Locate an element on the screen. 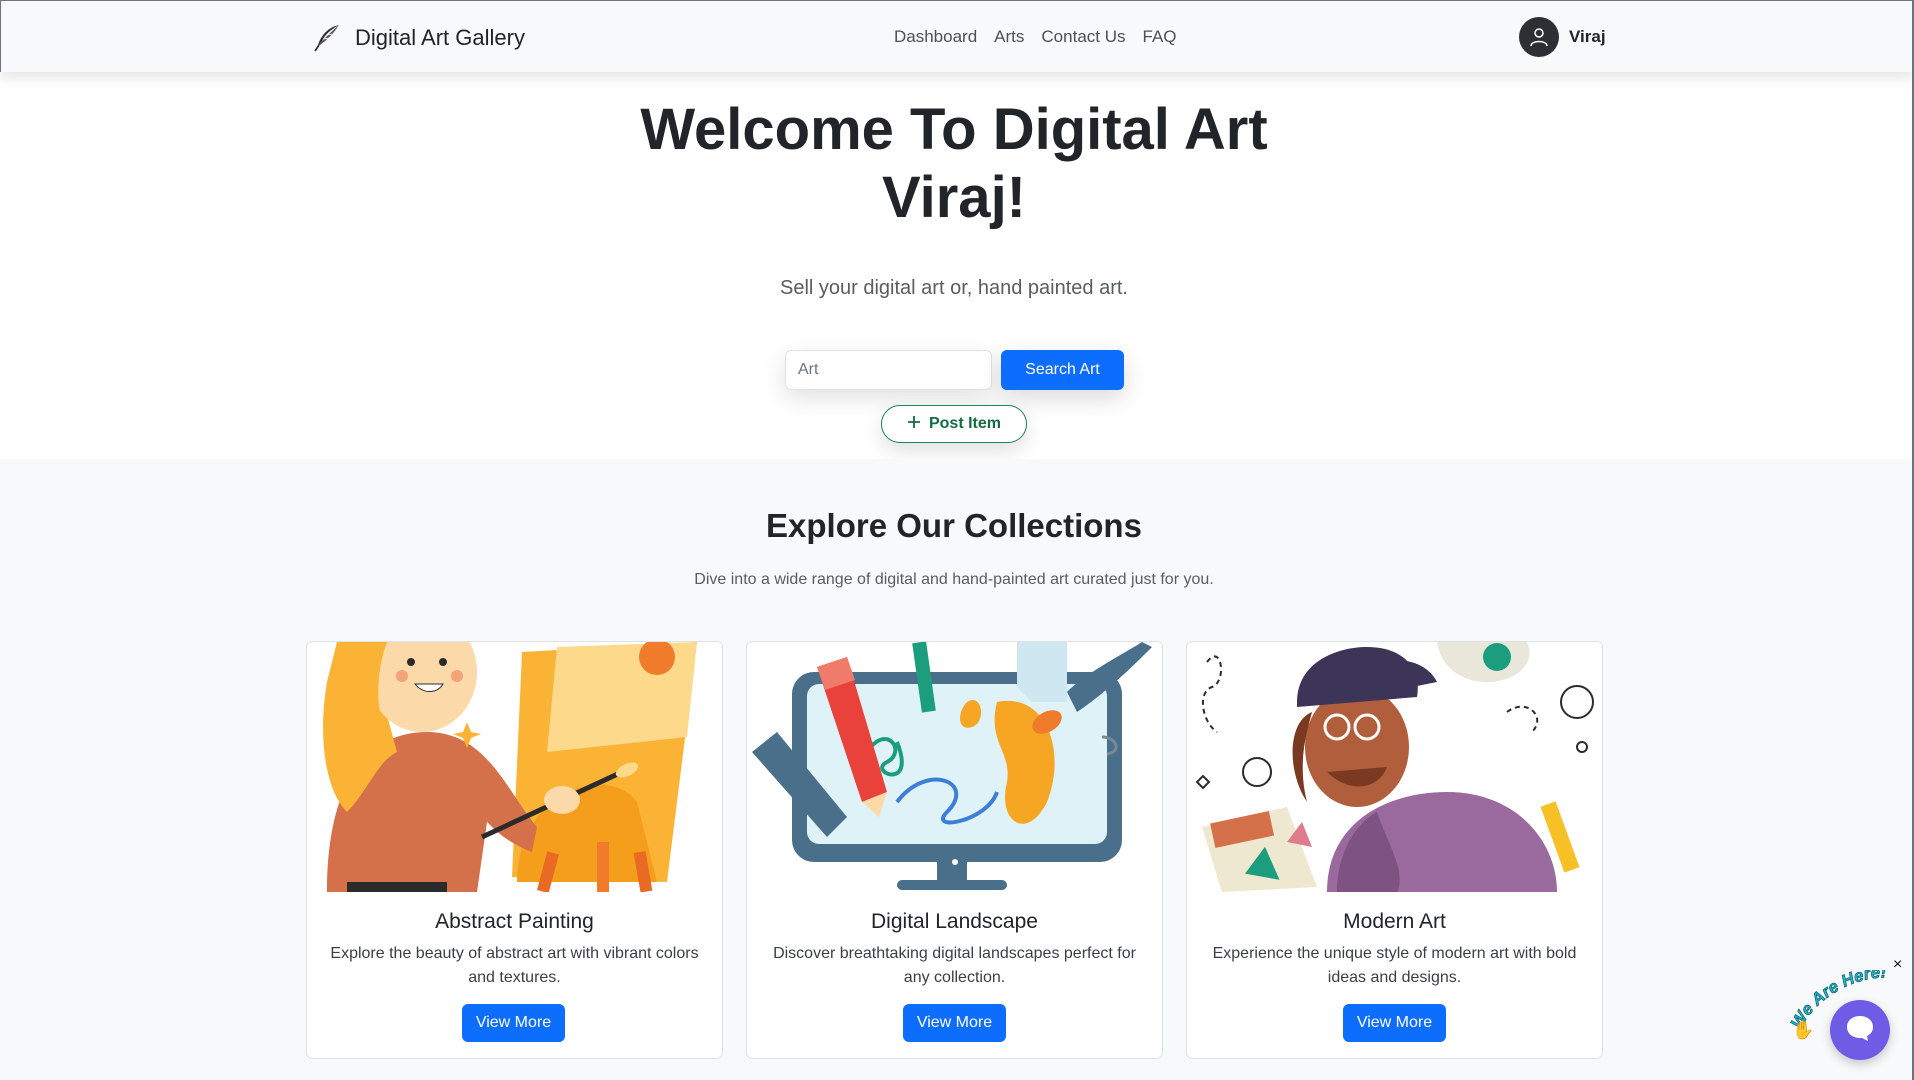 This screenshot has height=1080, width=1914. search-form: Search Art is located at coordinates (954, 370).